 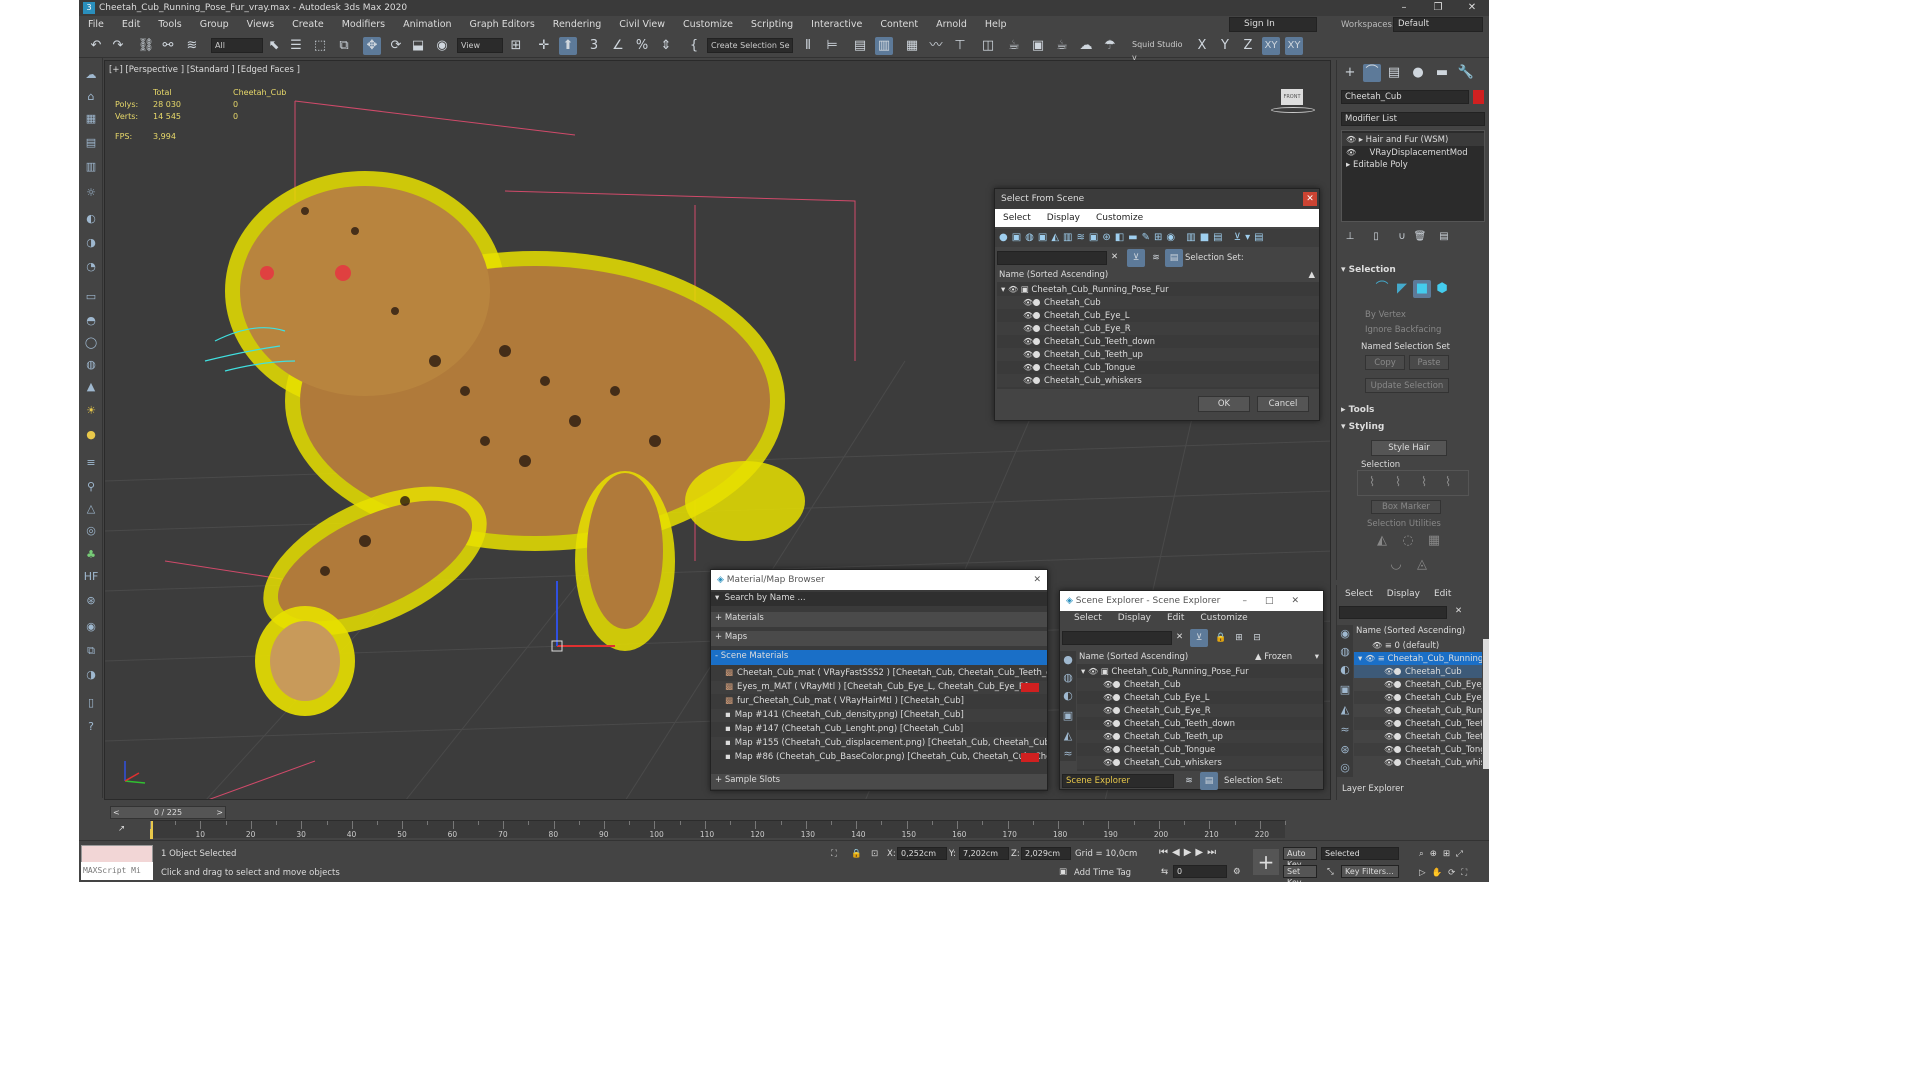 What do you see at coordinates (1398, 483) in the screenshot?
I see `select-whole-guide-icon: ⌇` at bounding box center [1398, 483].